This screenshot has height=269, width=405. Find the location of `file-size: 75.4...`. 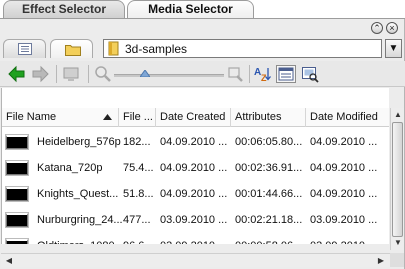

file-size: 75.4... is located at coordinates (138, 168).